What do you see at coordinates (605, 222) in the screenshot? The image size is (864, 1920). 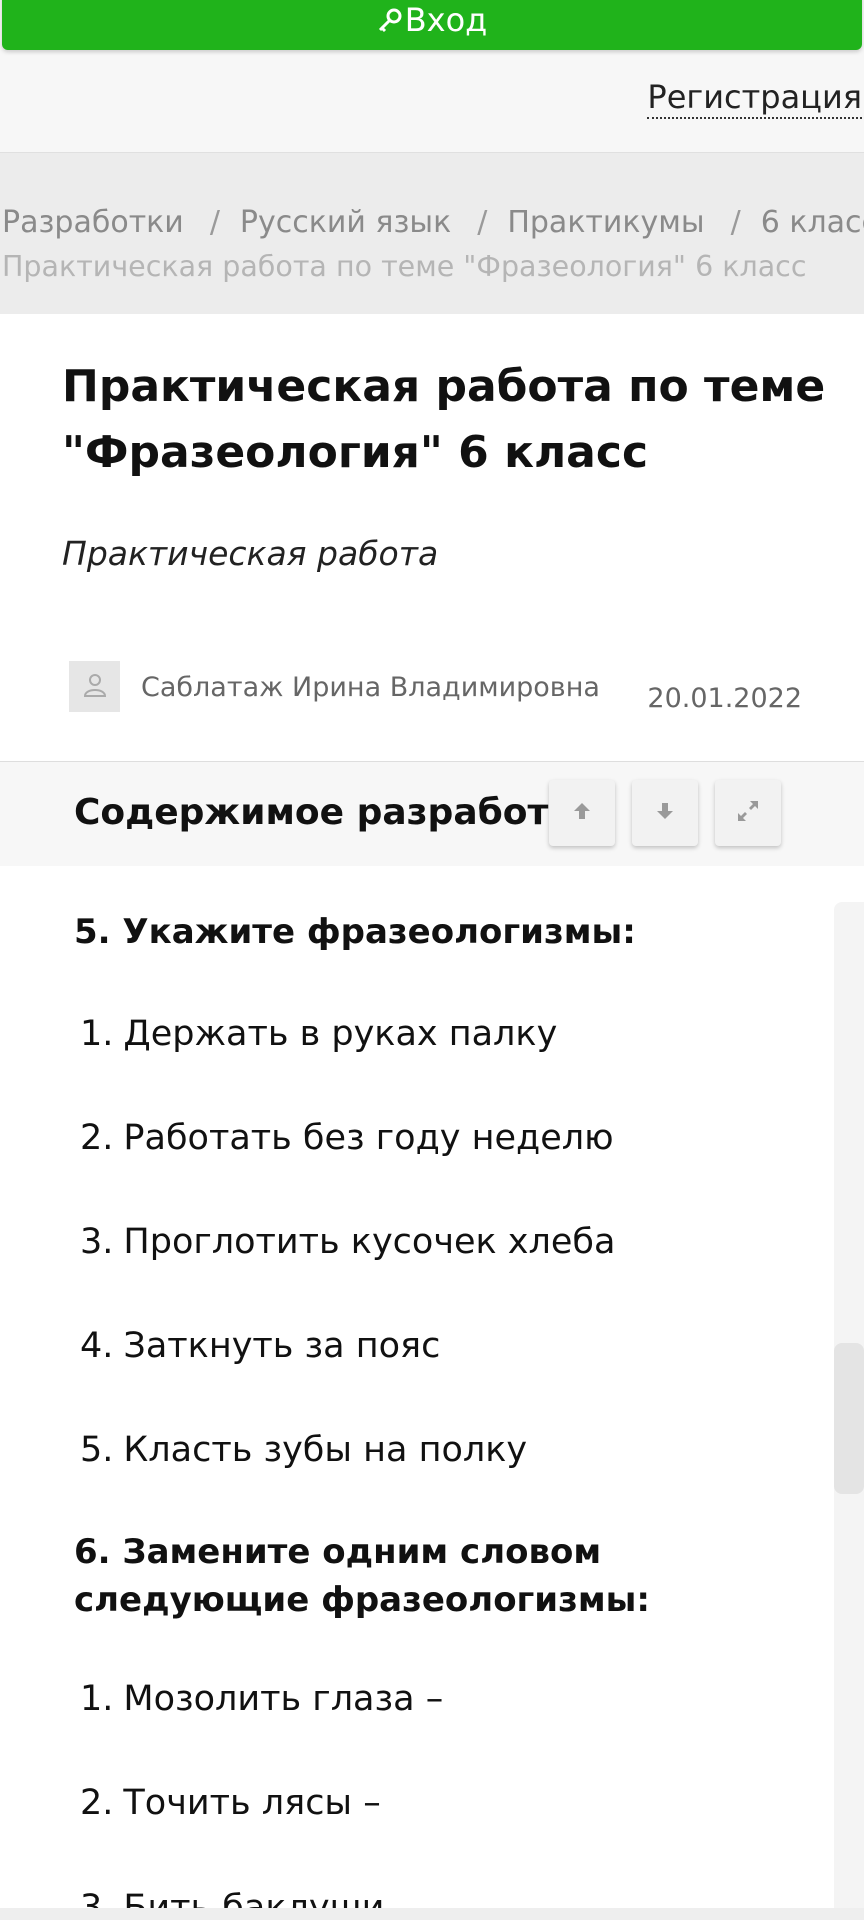 I see `breadcrumb-item-practicum: Практикумы` at bounding box center [605, 222].